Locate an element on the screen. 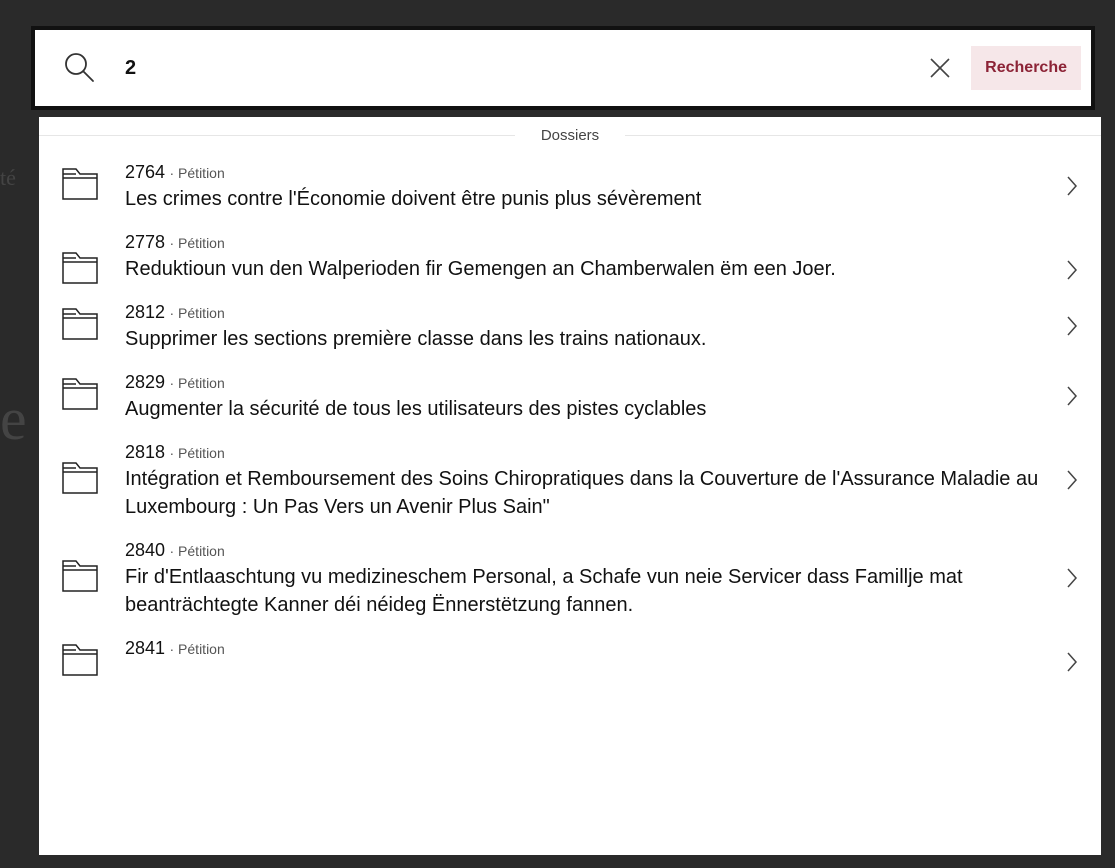 The height and width of the screenshot is (868, 1115). item-number: 2812 is located at coordinates (145, 312).